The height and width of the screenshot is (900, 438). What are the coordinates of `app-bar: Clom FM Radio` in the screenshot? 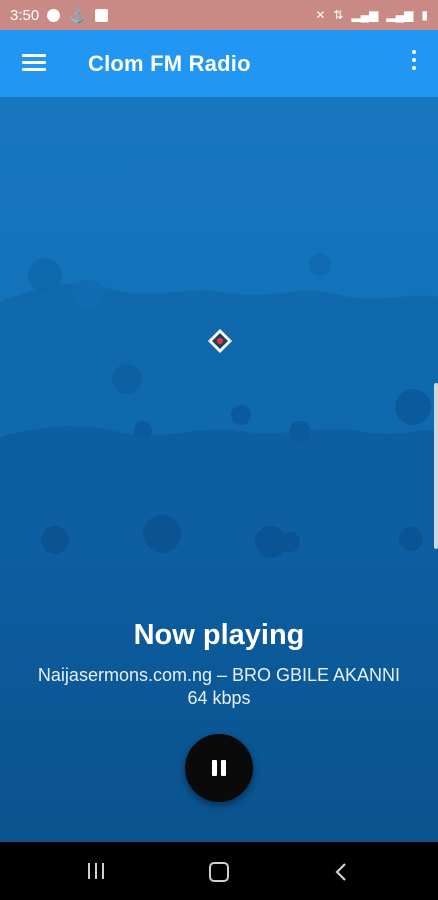 It's located at (219, 63).